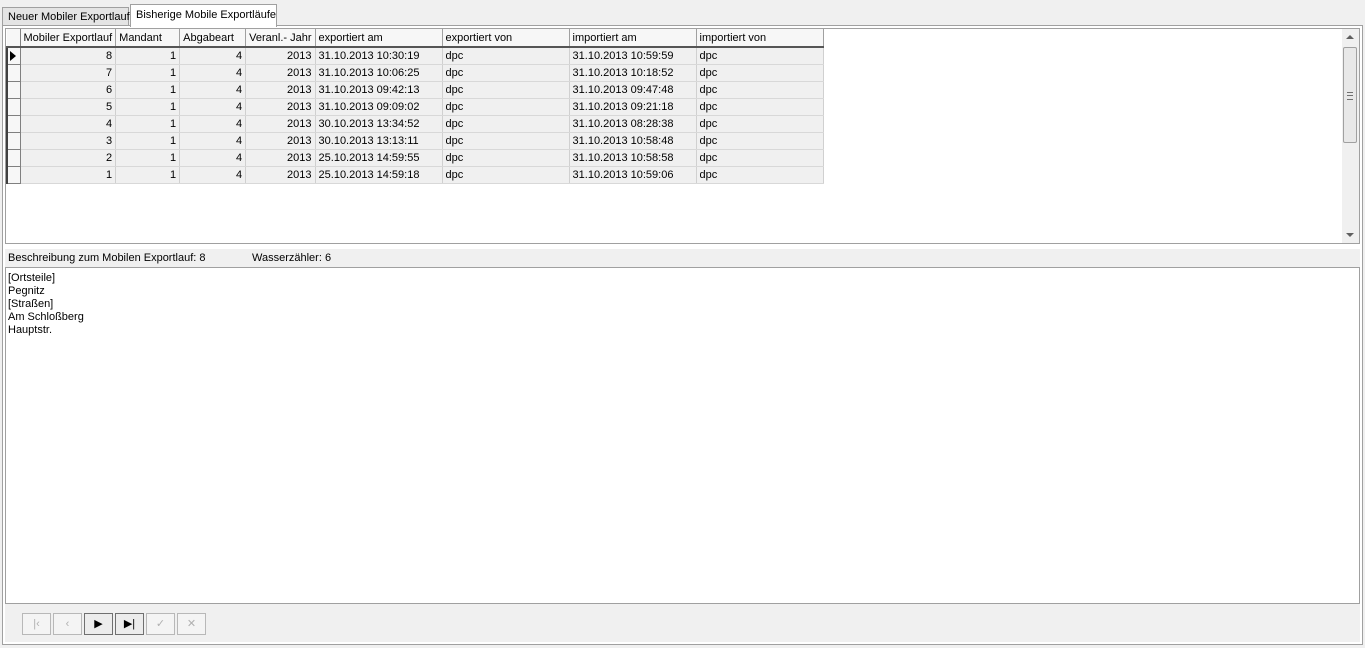 This screenshot has width=1365, height=648. Describe the element at coordinates (67, 624) in the screenshot. I see `prior-record-button: ‹` at that location.